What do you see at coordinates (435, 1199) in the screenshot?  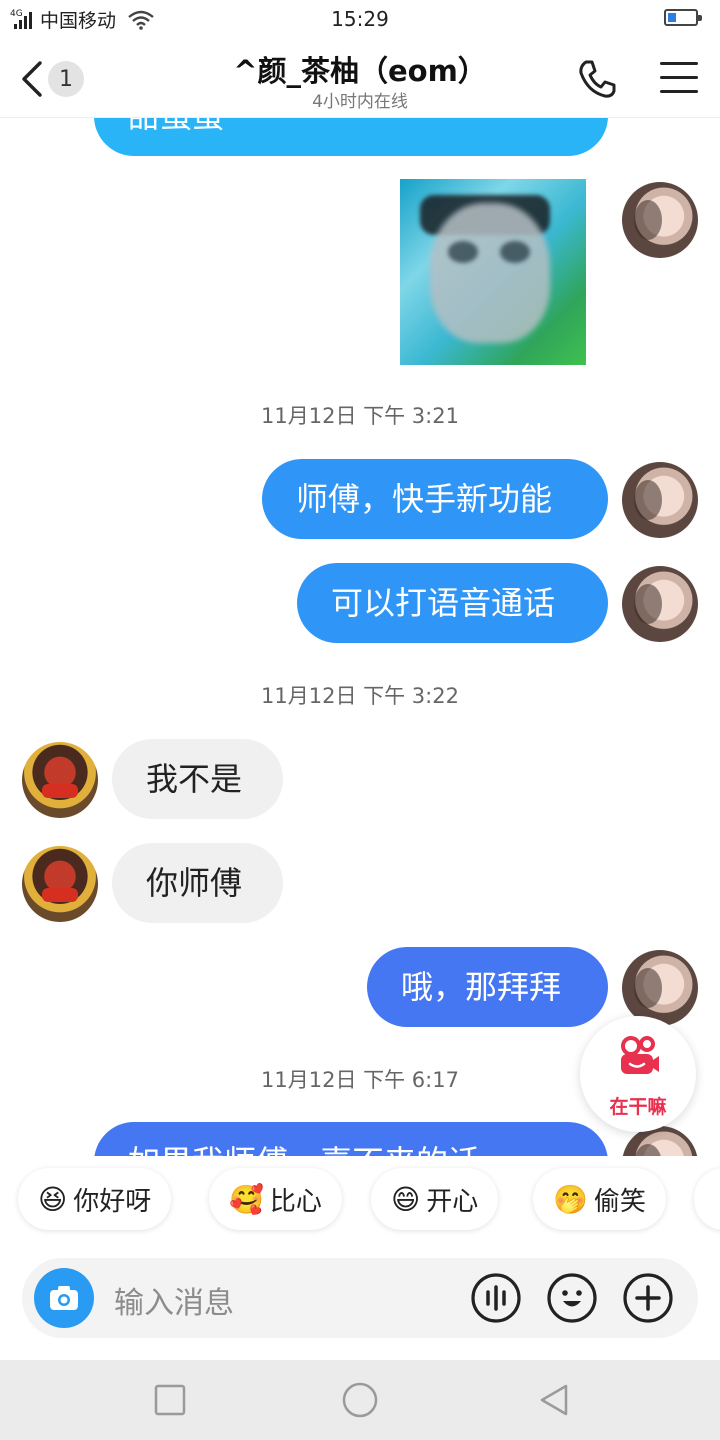 I see `quick-reply-chip: 😄 开心` at bounding box center [435, 1199].